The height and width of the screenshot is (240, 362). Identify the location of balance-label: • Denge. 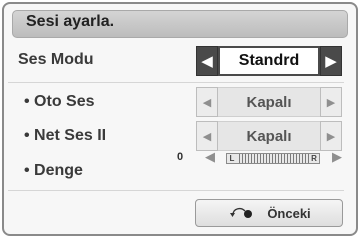
(53, 170).